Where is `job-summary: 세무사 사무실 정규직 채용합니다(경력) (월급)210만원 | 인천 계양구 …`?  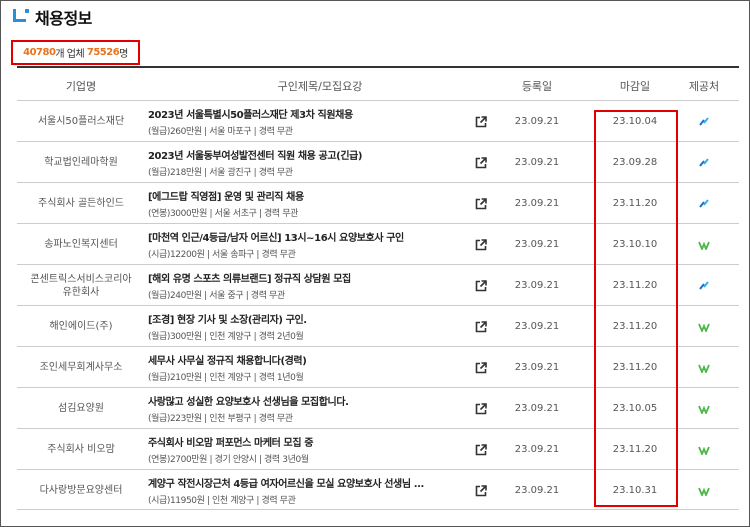 job-summary: 세무사 사무실 정규직 채용합니다(경력) (월급)210만원 | 인천 계양구 … is located at coordinates (308, 367).